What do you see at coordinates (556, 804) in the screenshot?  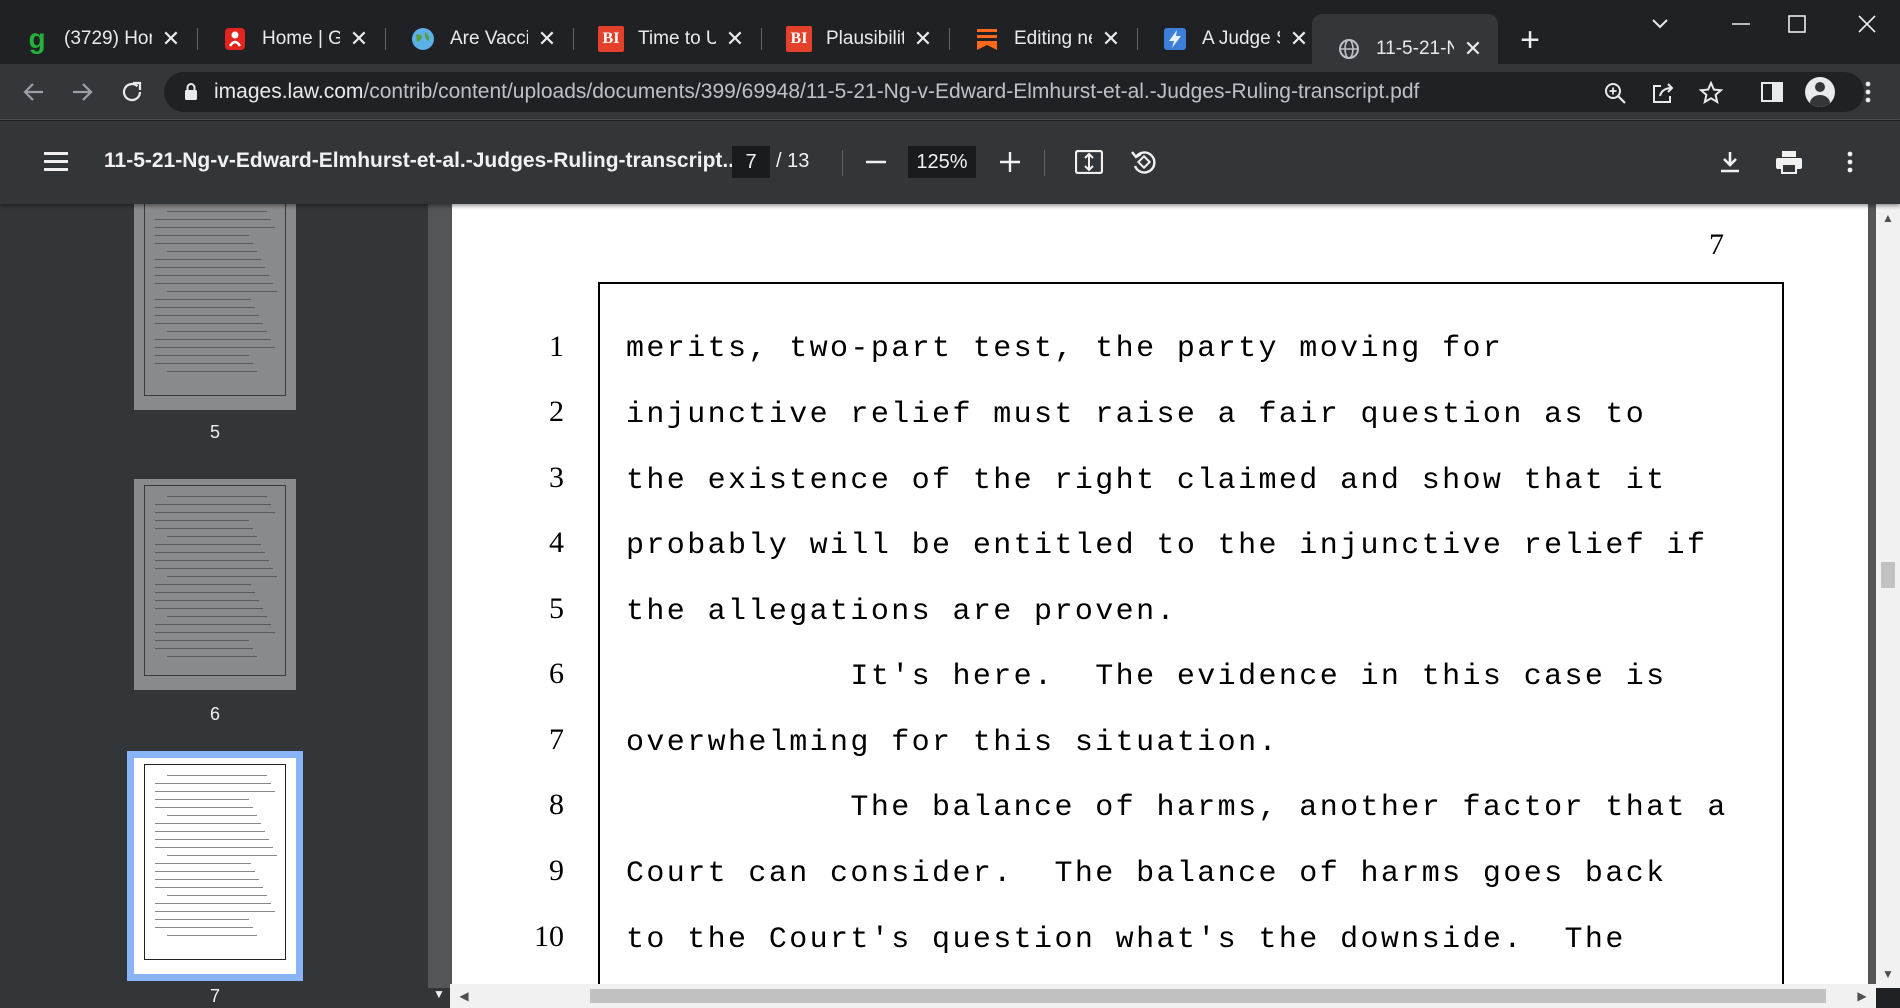 I see `line-number: 8` at bounding box center [556, 804].